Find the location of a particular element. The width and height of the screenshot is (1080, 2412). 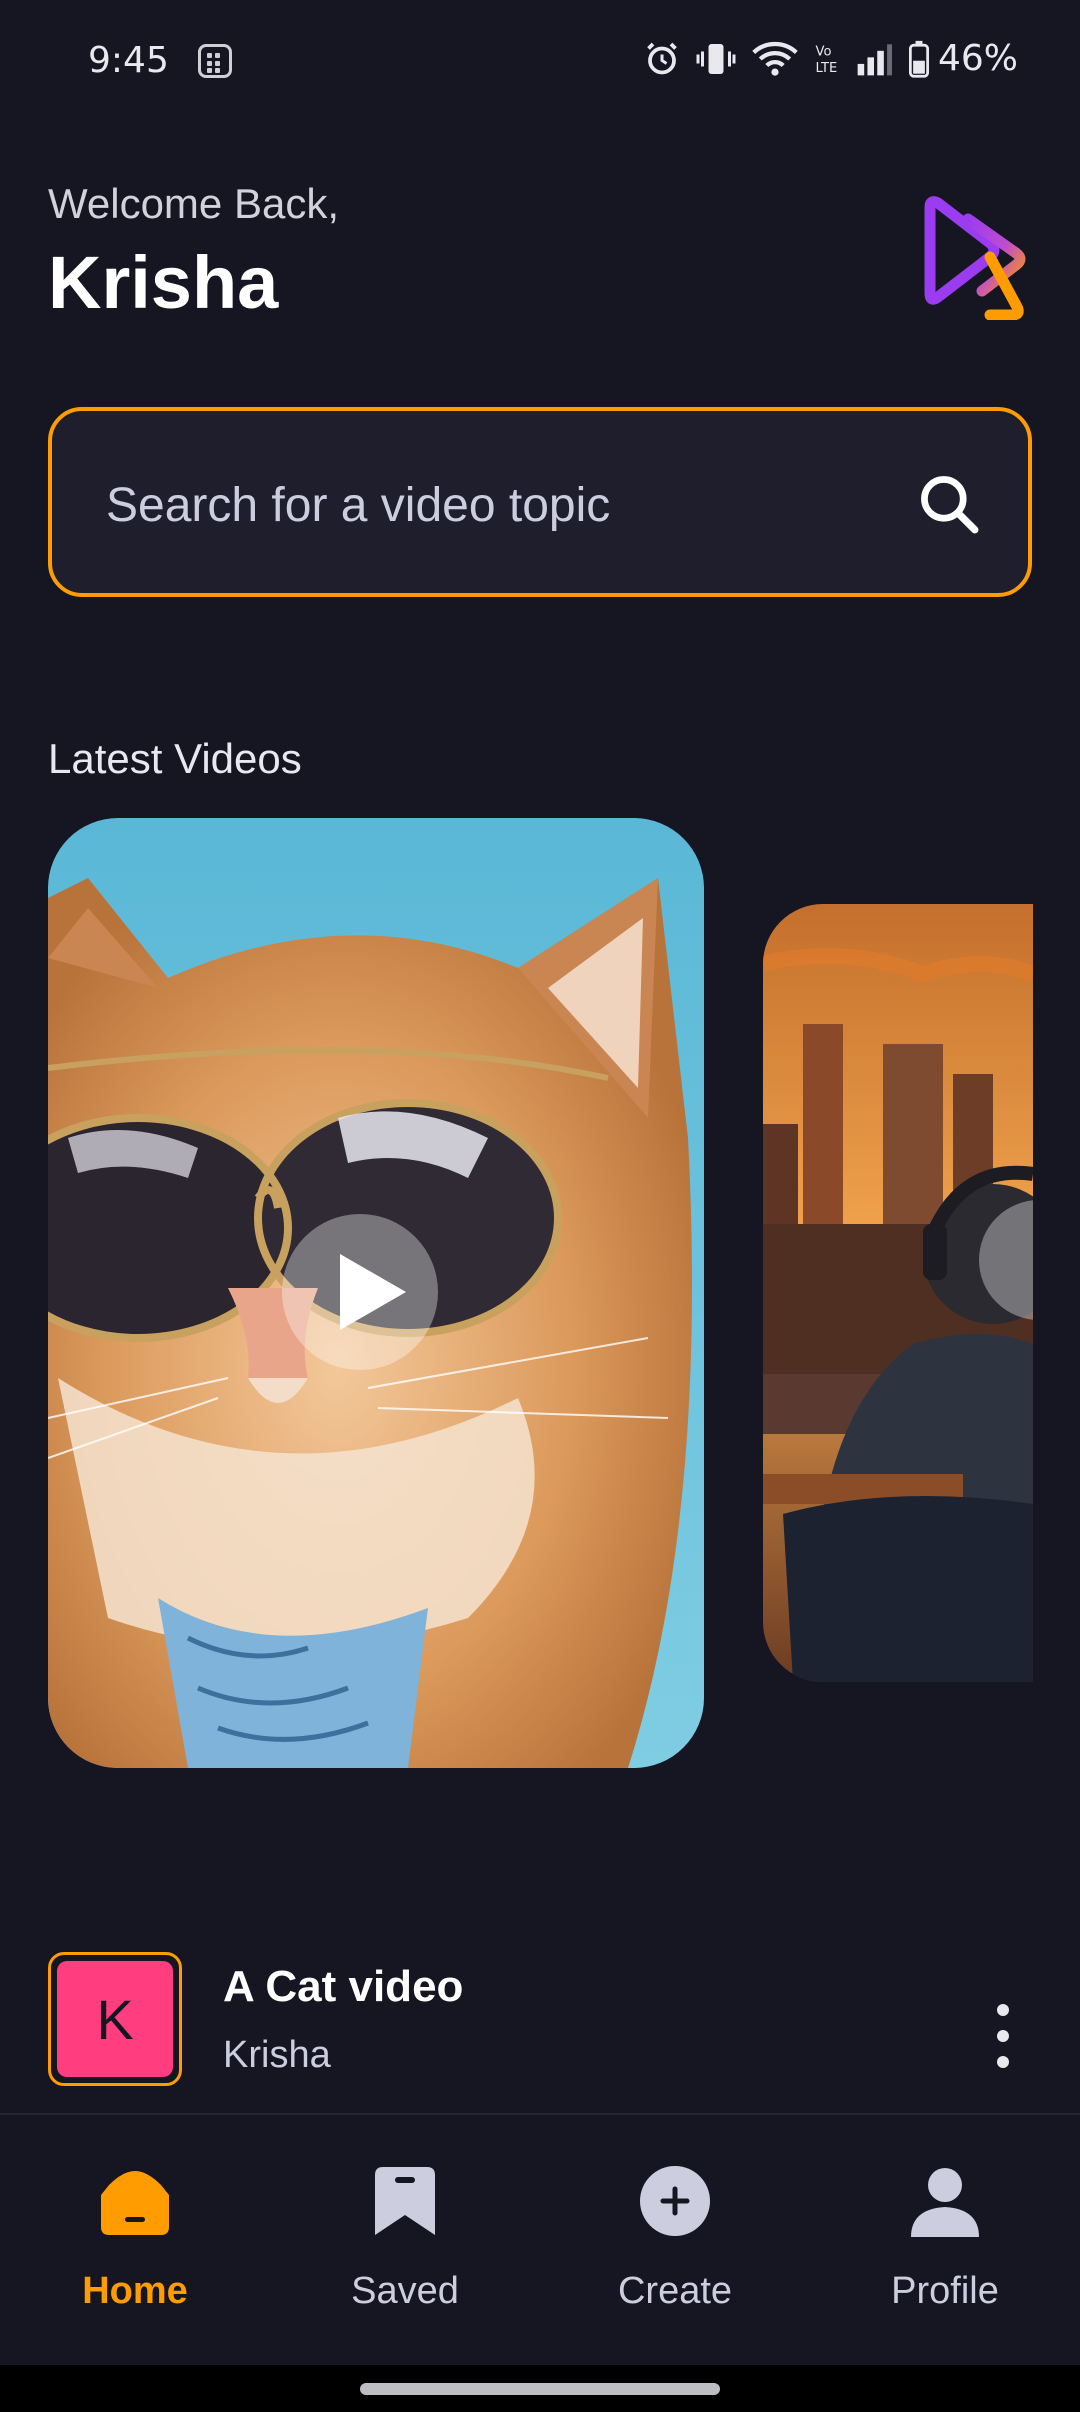

tab-create: Create is located at coordinates (675, 2239).